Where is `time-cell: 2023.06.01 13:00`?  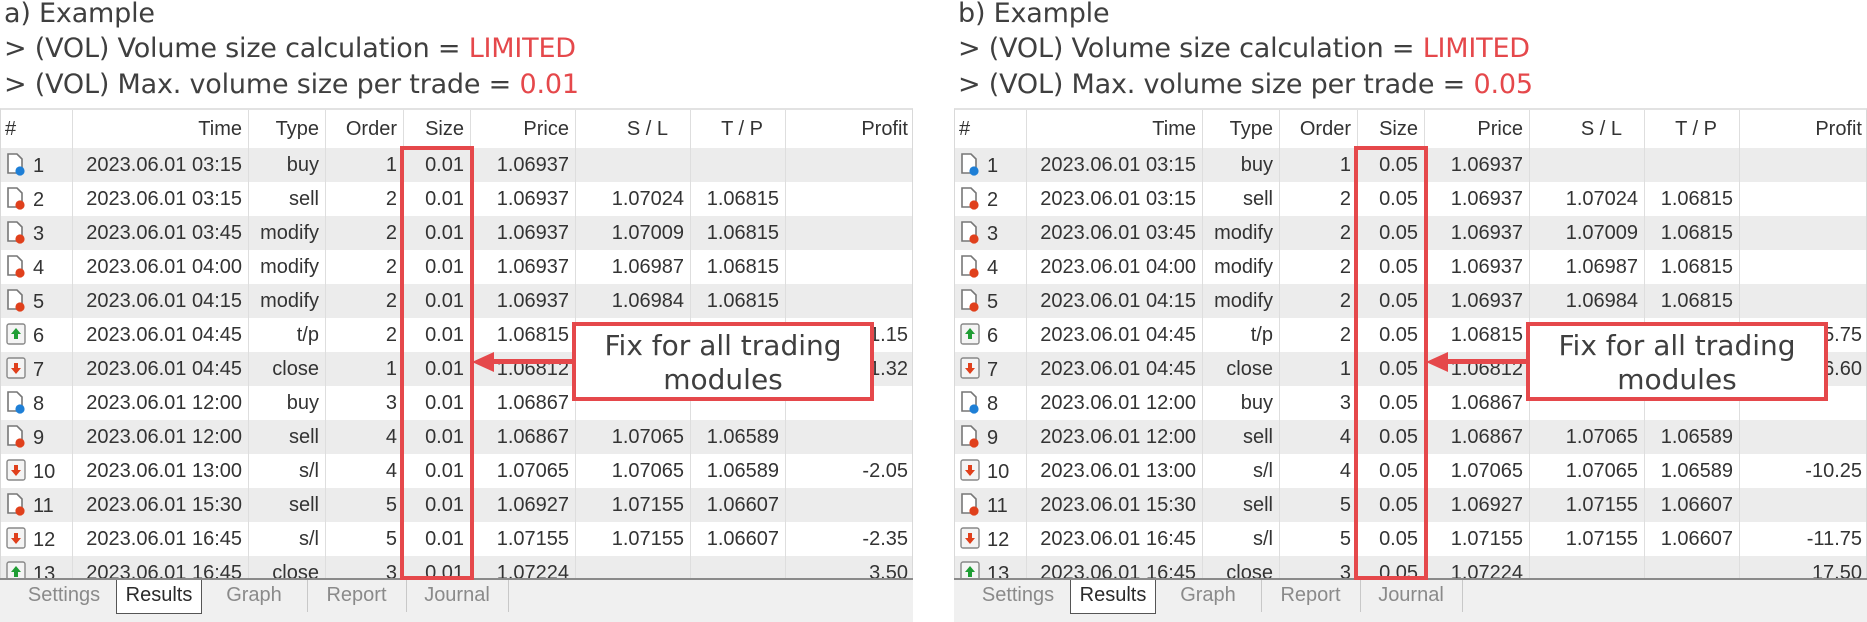
time-cell: 2023.06.01 13:00 is located at coordinates (1115, 471).